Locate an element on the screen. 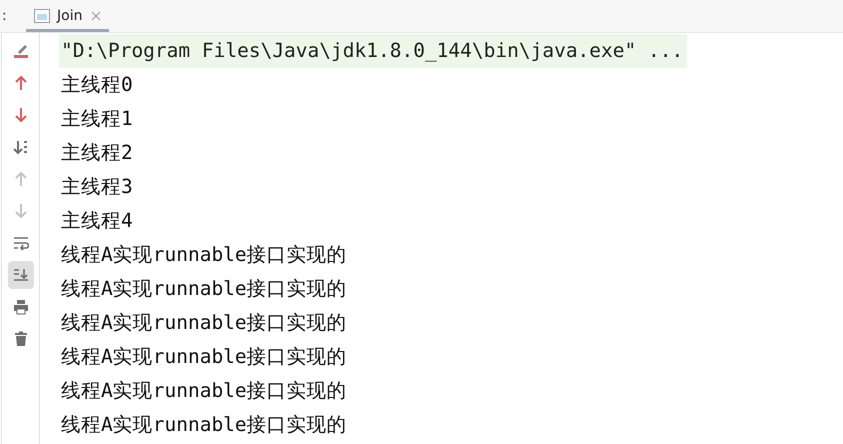  output-line: 主线程1 is located at coordinates (96, 119).